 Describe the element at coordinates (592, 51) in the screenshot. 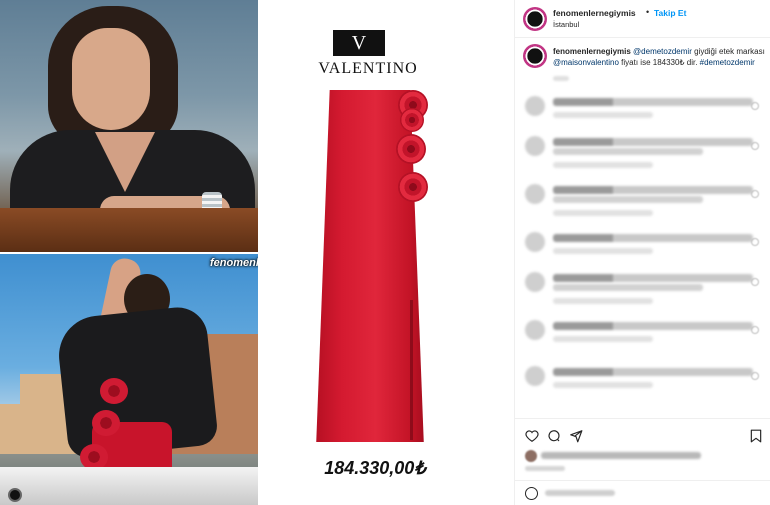

I see `caption-username: fenomenlernegiymis` at that location.